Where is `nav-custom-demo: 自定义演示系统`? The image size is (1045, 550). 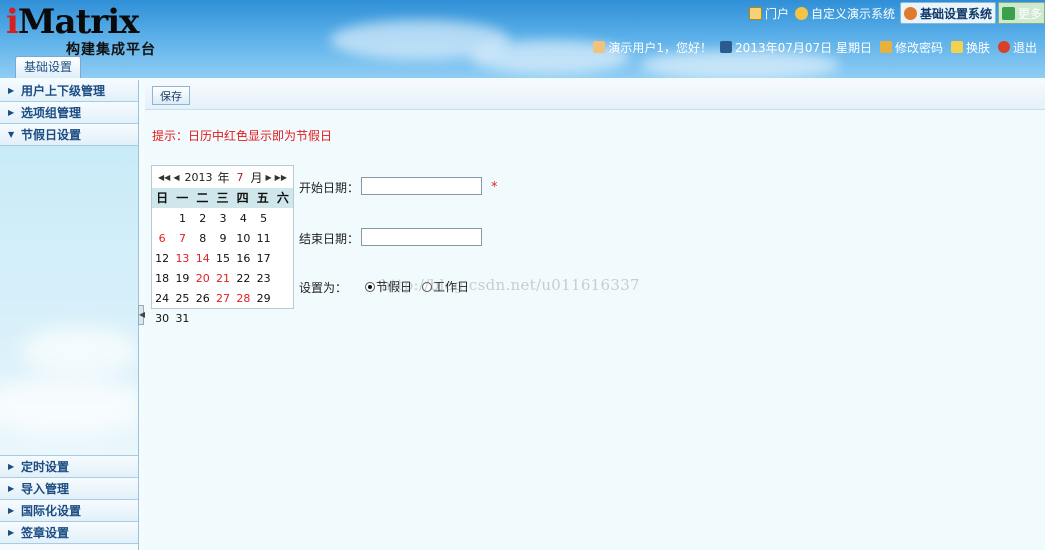 nav-custom-demo: 自定义演示系统 is located at coordinates (845, 13).